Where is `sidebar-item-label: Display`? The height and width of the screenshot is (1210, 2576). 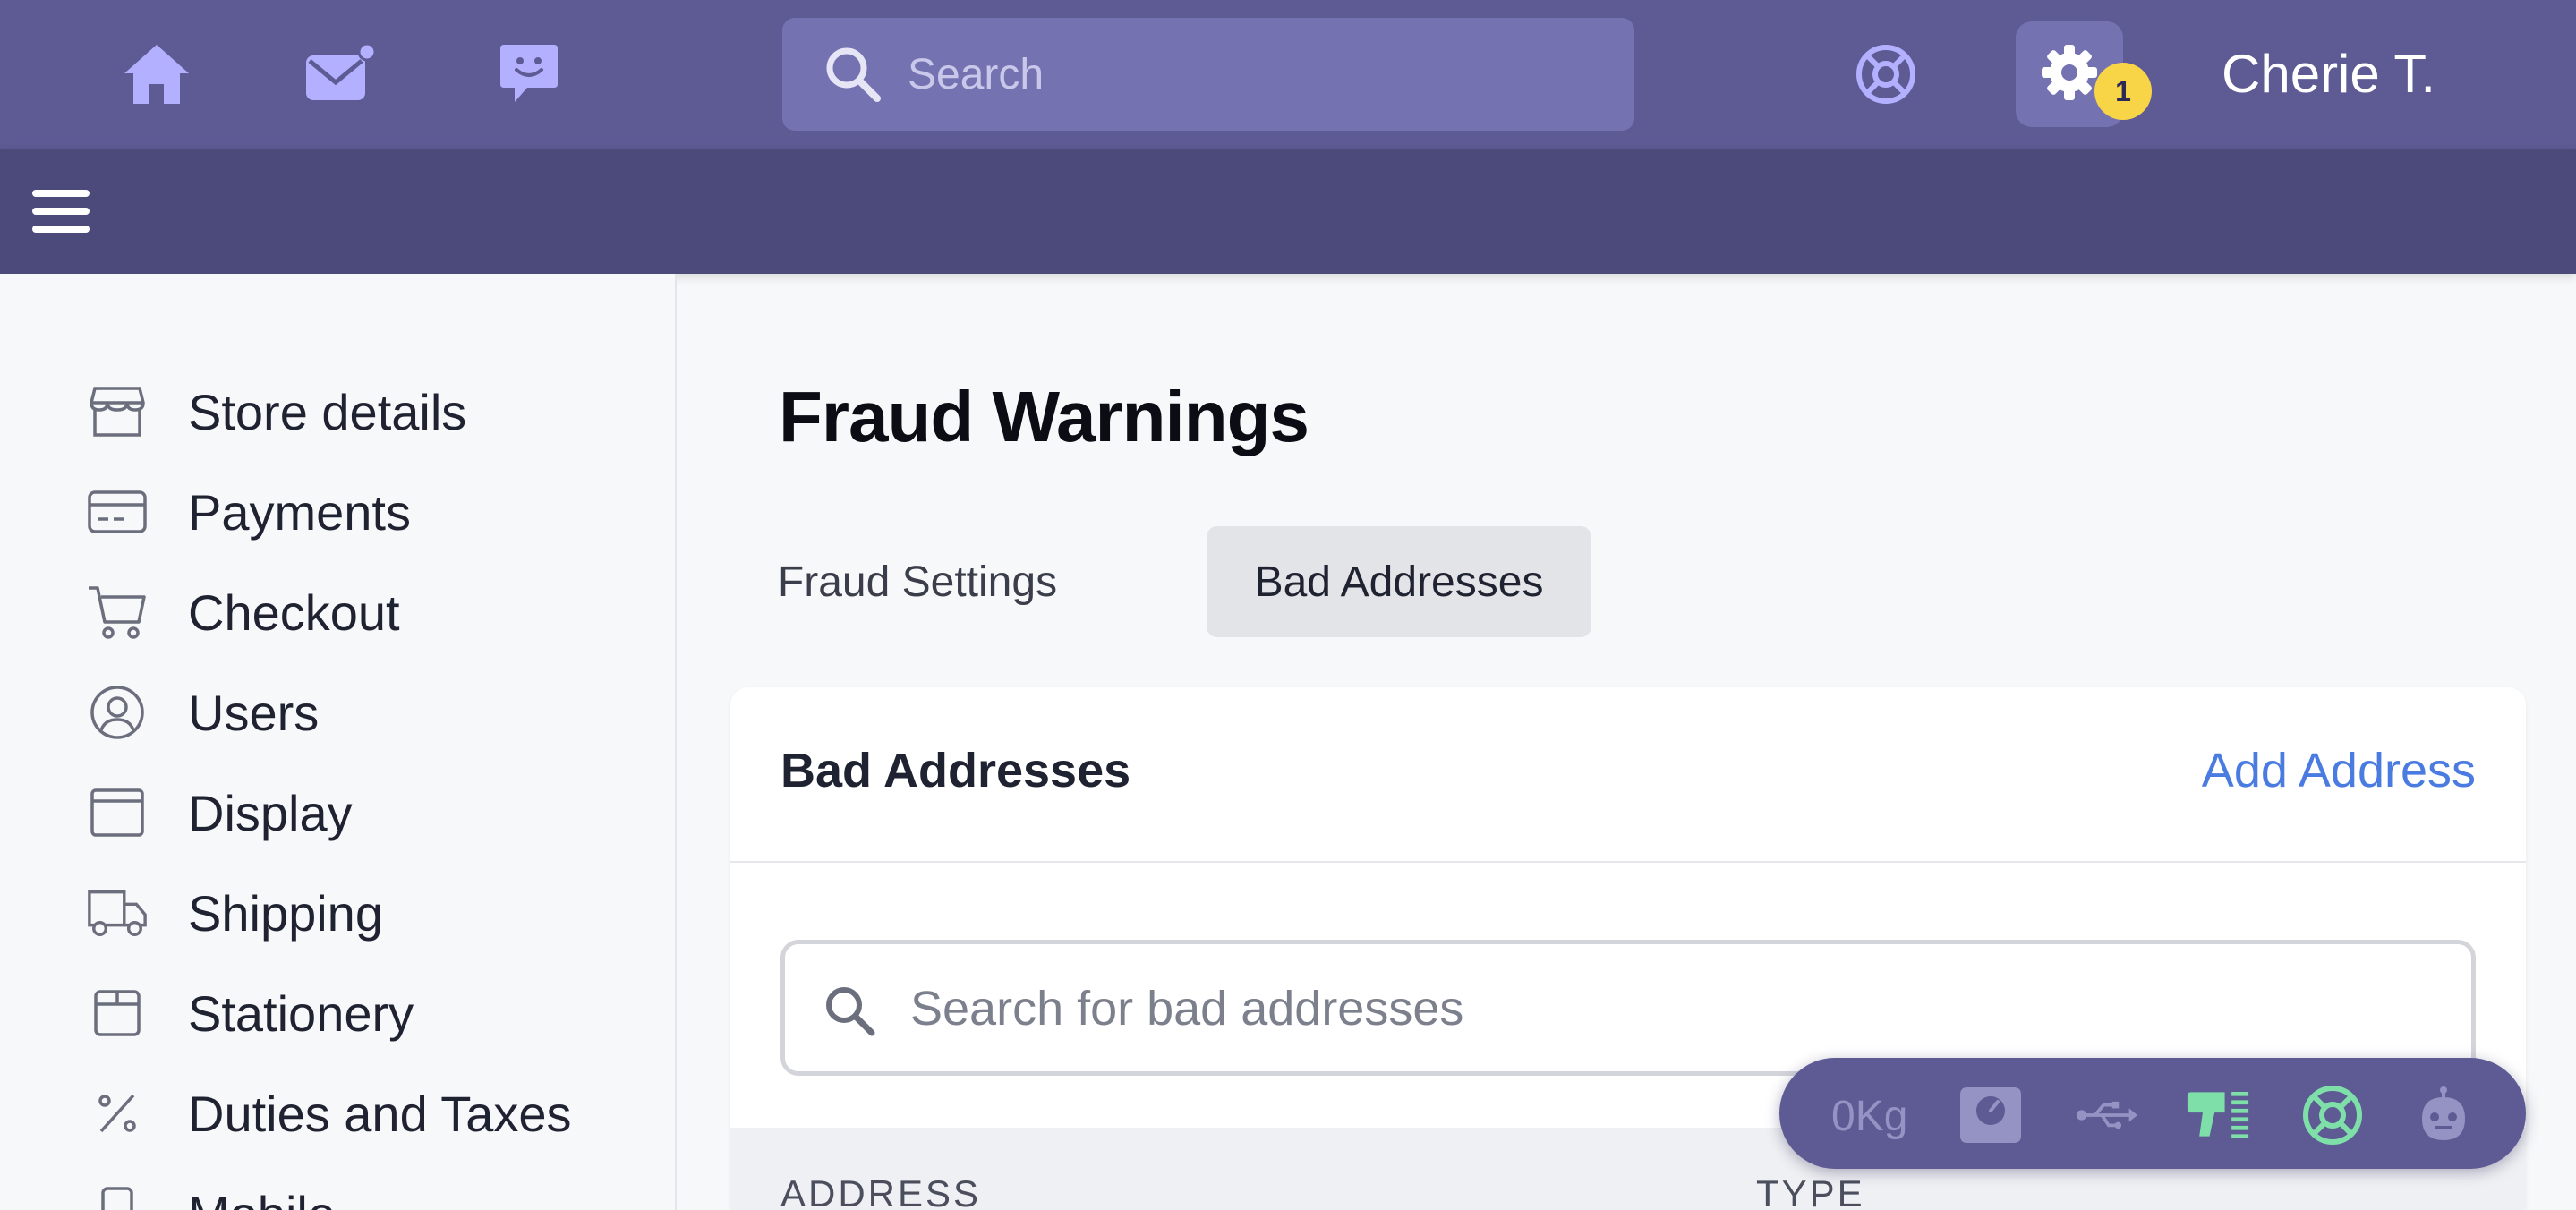
sidebar-item-label: Display is located at coordinates (270, 812).